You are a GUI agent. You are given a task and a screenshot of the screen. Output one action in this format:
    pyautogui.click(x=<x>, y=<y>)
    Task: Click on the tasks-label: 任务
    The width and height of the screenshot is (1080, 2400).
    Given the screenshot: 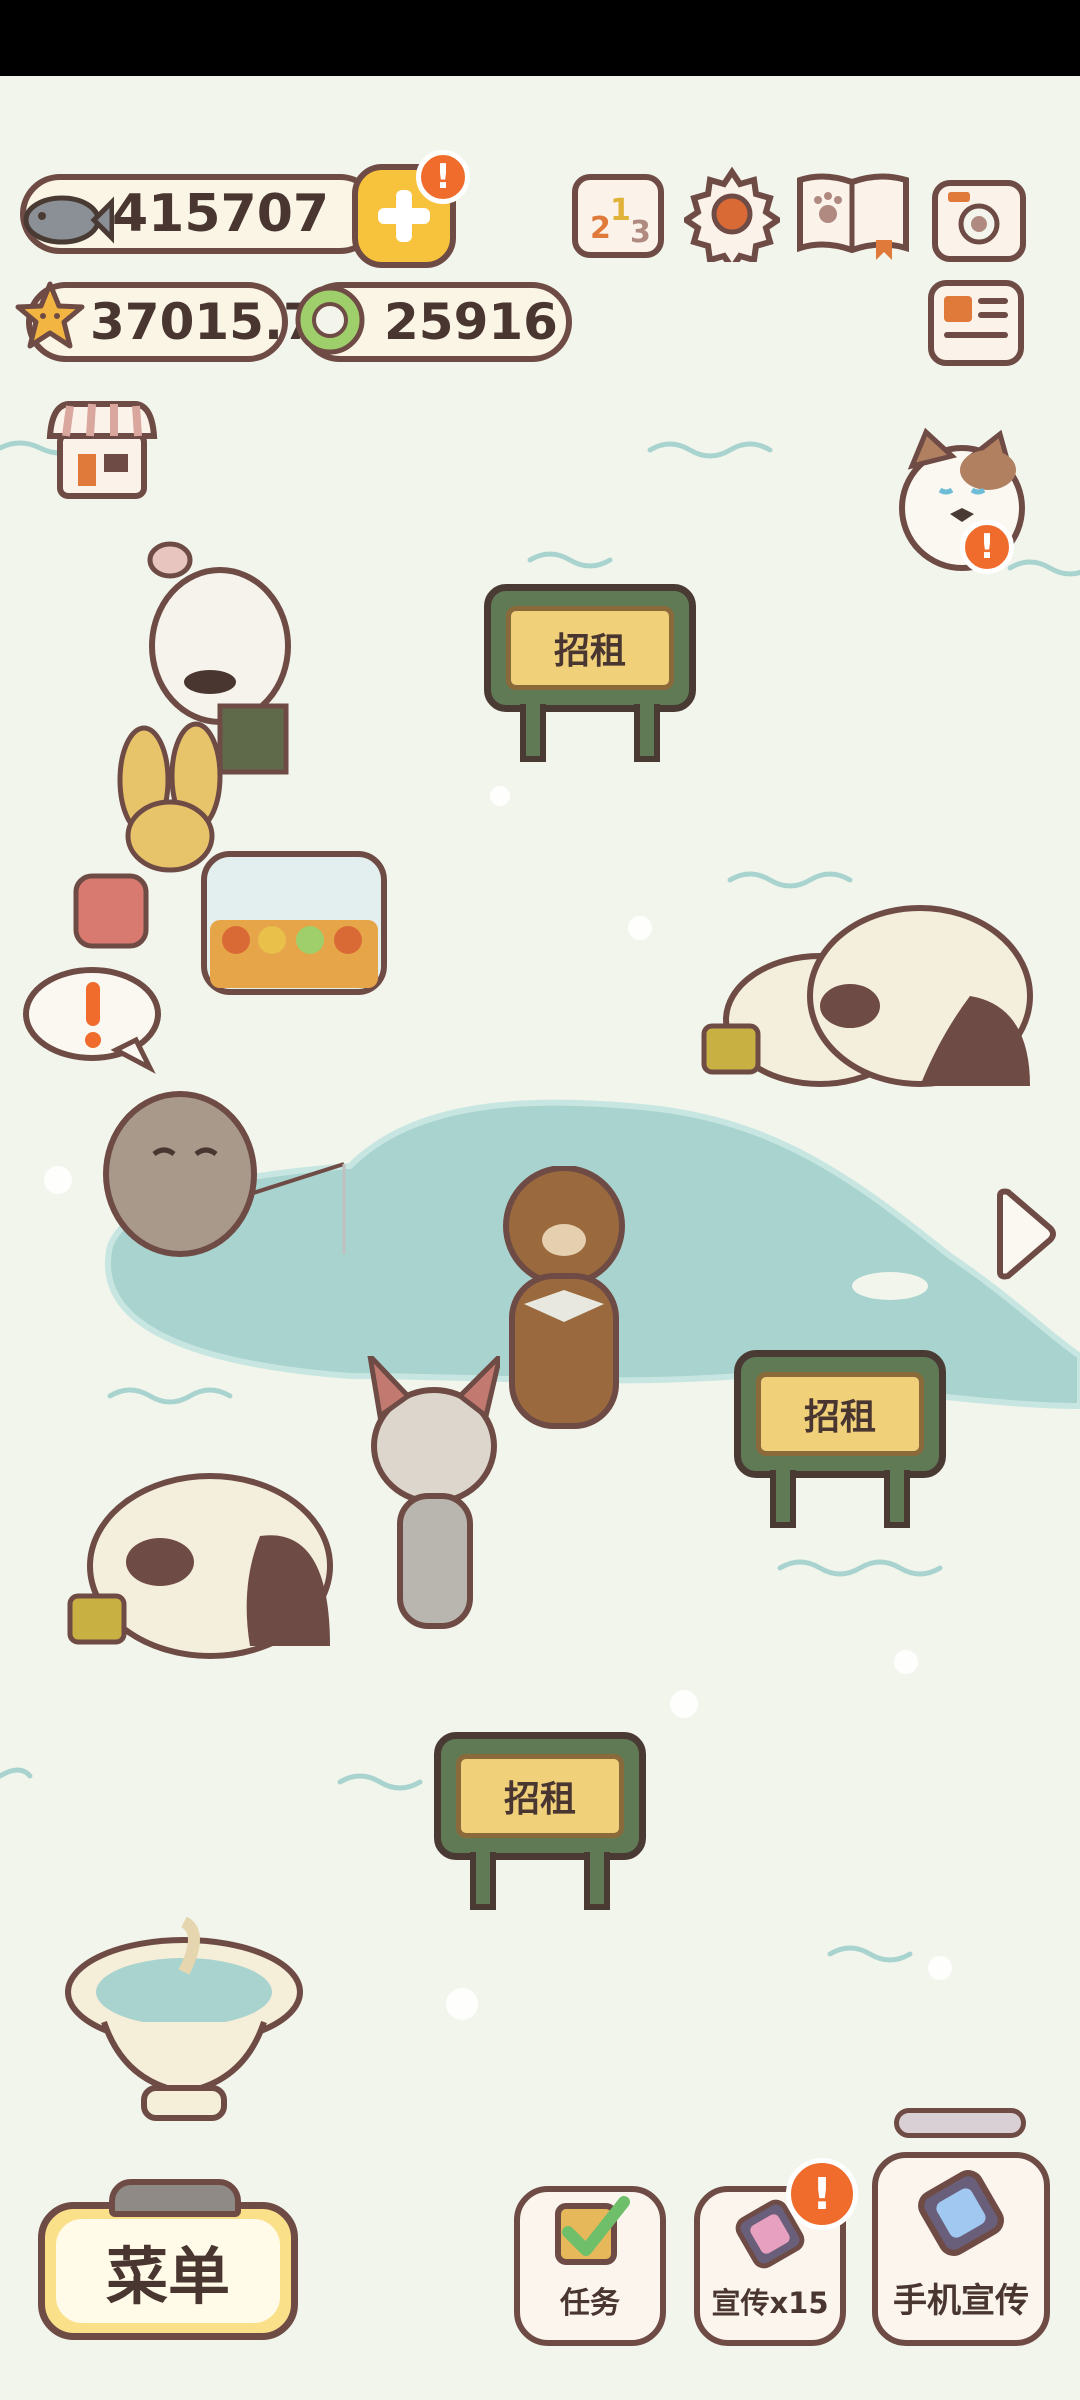 What is the action you would take?
    pyautogui.click(x=590, y=2303)
    